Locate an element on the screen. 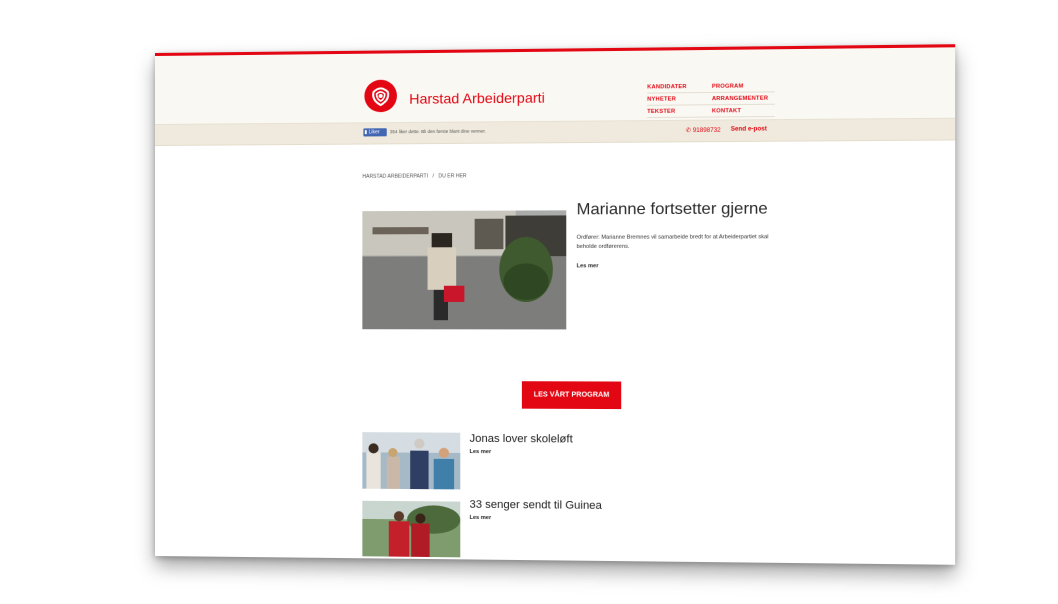 This screenshot has width=1058, height=604. article-title: Jonas lover skoleløft is located at coordinates (521, 439).